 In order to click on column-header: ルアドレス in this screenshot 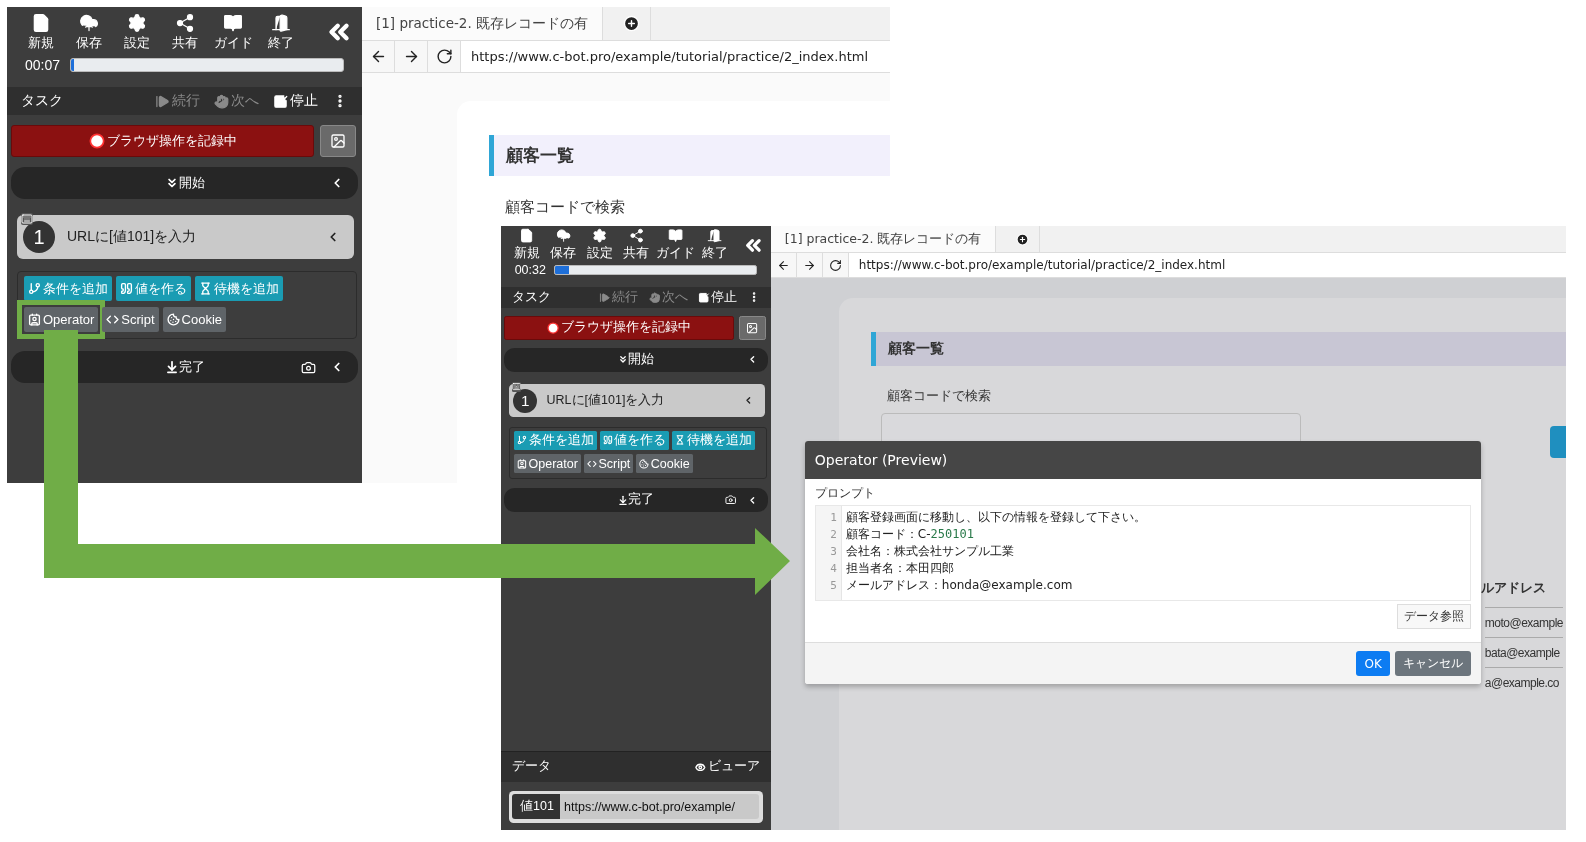, I will do `click(1513, 588)`.